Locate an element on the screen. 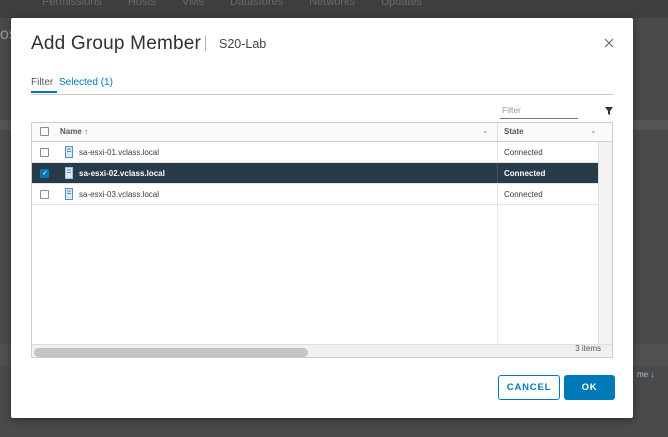 This screenshot has height=437, width=668. background-tab: Datastores is located at coordinates (257, 4).